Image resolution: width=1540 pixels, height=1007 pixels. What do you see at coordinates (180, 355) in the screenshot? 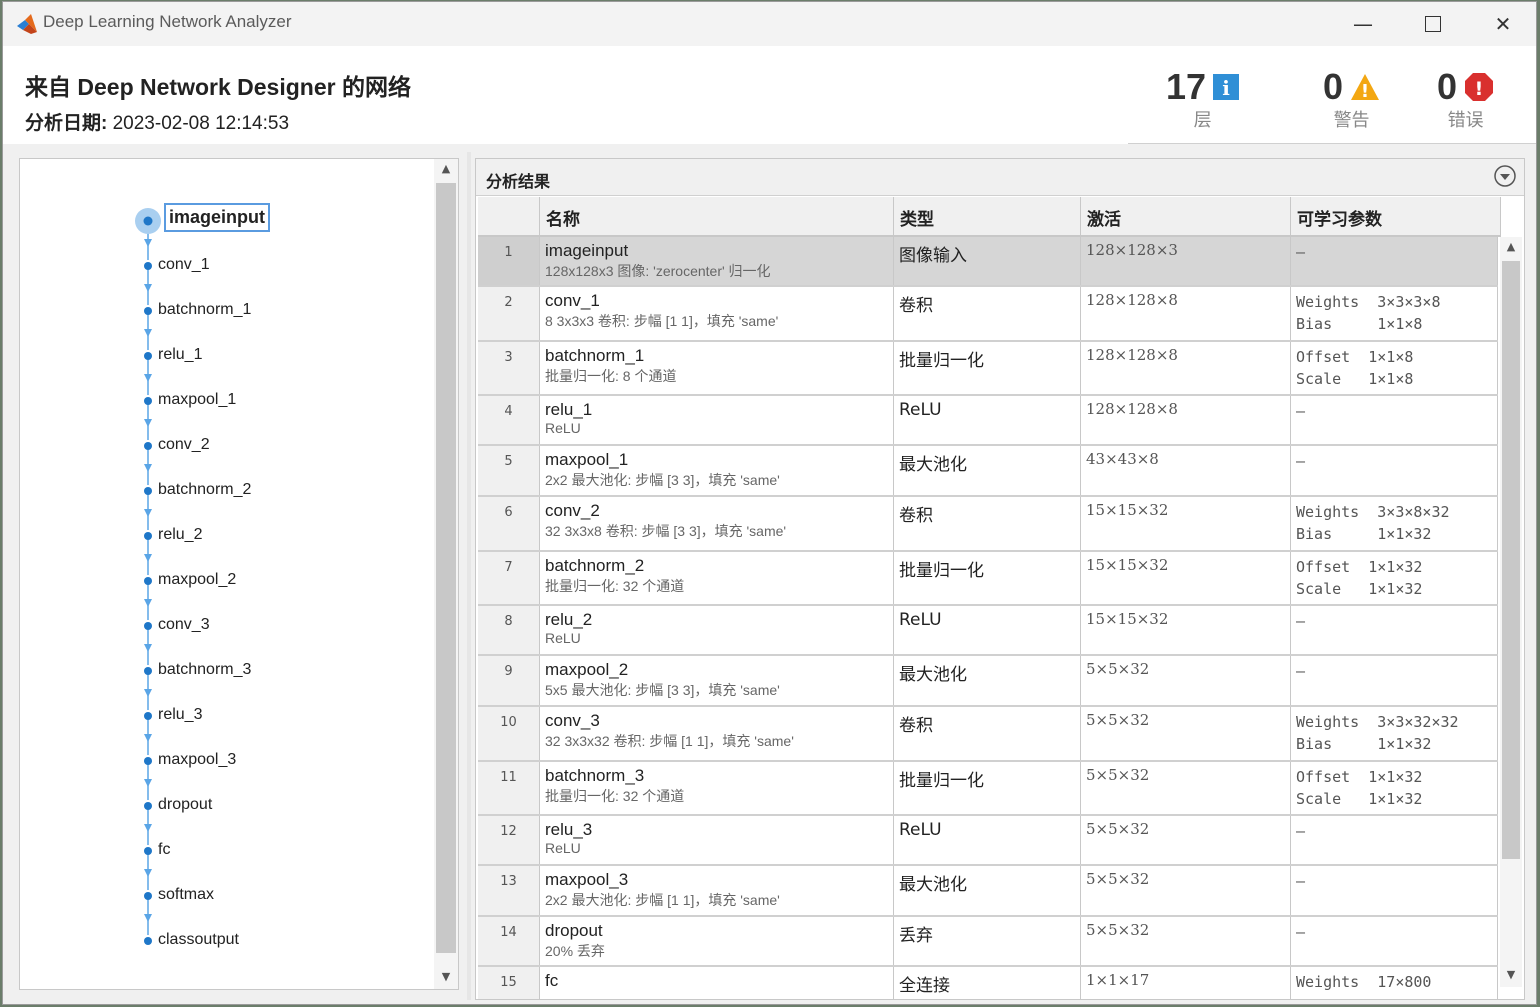
I see `graph-node-relu_1: relu_1` at bounding box center [180, 355].